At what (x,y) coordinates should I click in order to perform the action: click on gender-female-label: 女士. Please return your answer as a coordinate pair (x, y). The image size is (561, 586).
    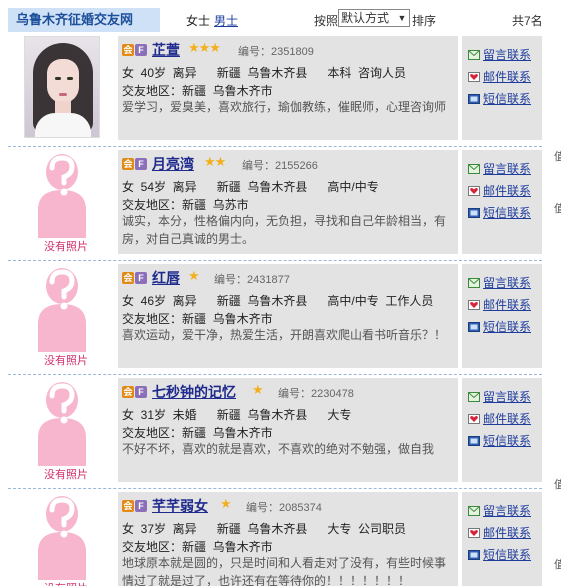
    Looking at the image, I should click on (198, 20).